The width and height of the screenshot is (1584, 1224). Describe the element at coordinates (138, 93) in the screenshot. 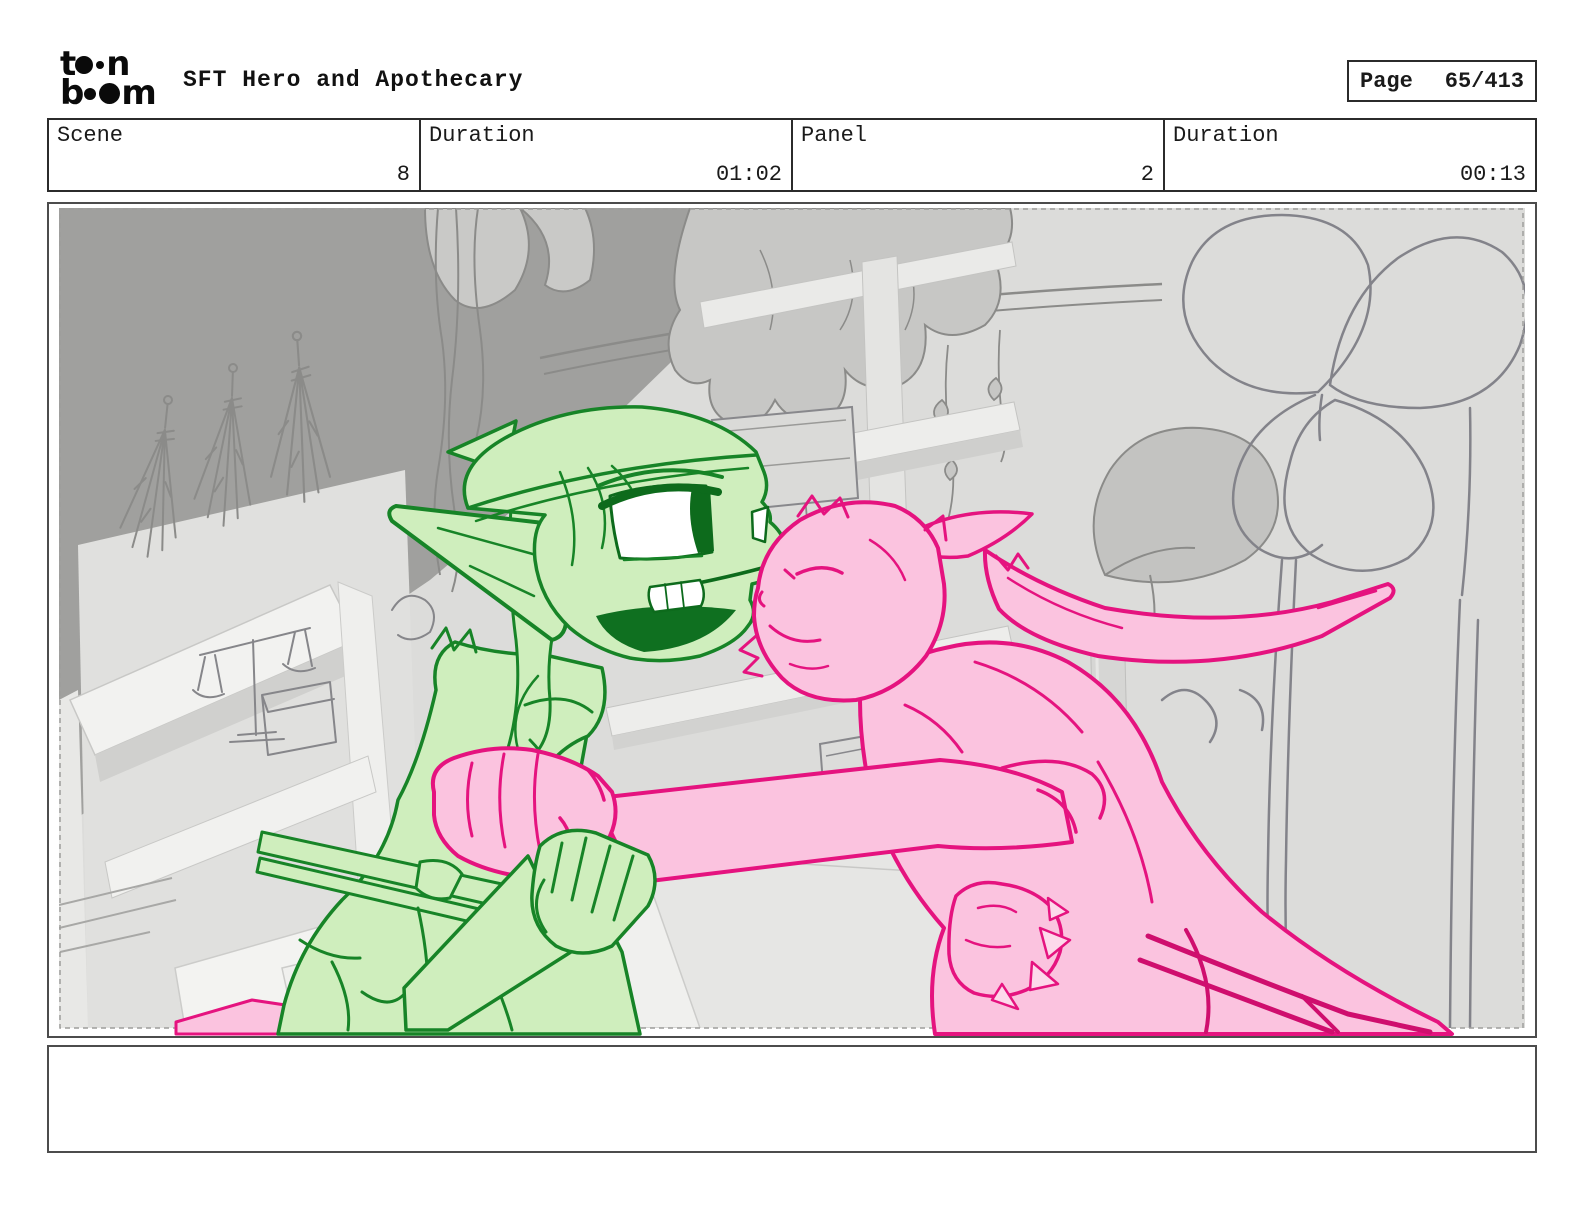

I see `logo-letter: m` at that location.